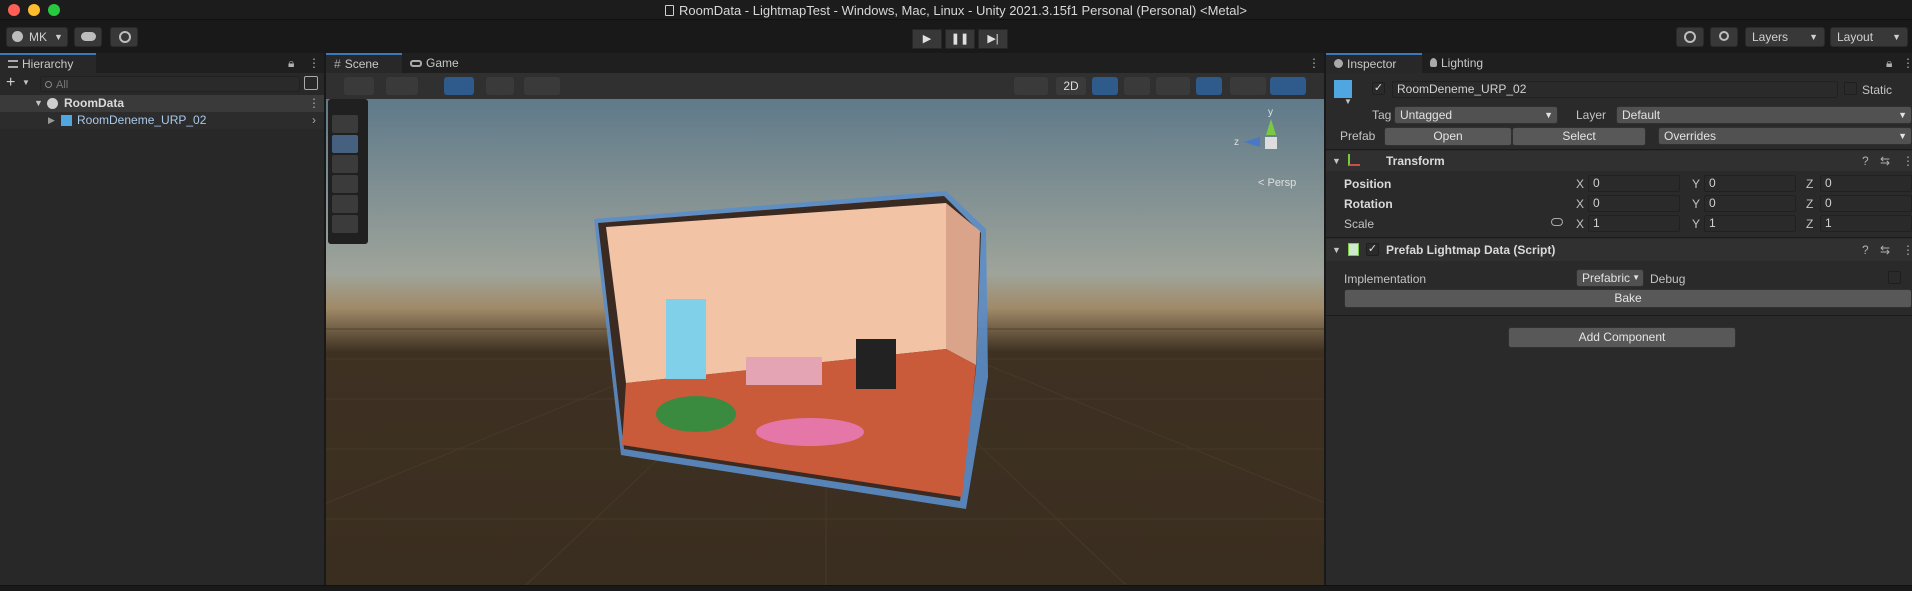  I want to click on scale-y-field: 1, so click(1750, 223).